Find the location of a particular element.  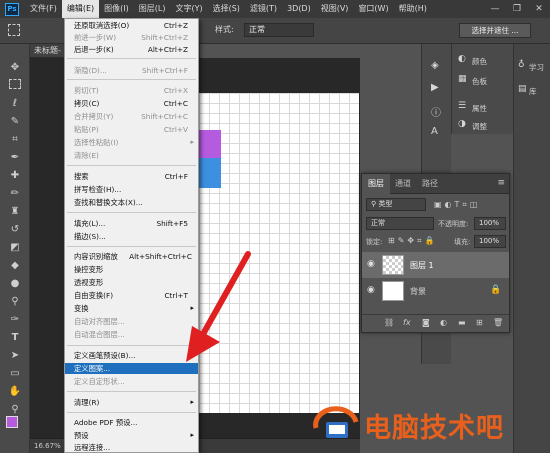

history-brush-tool-icon: ↺ is located at coordinates (15, 230).